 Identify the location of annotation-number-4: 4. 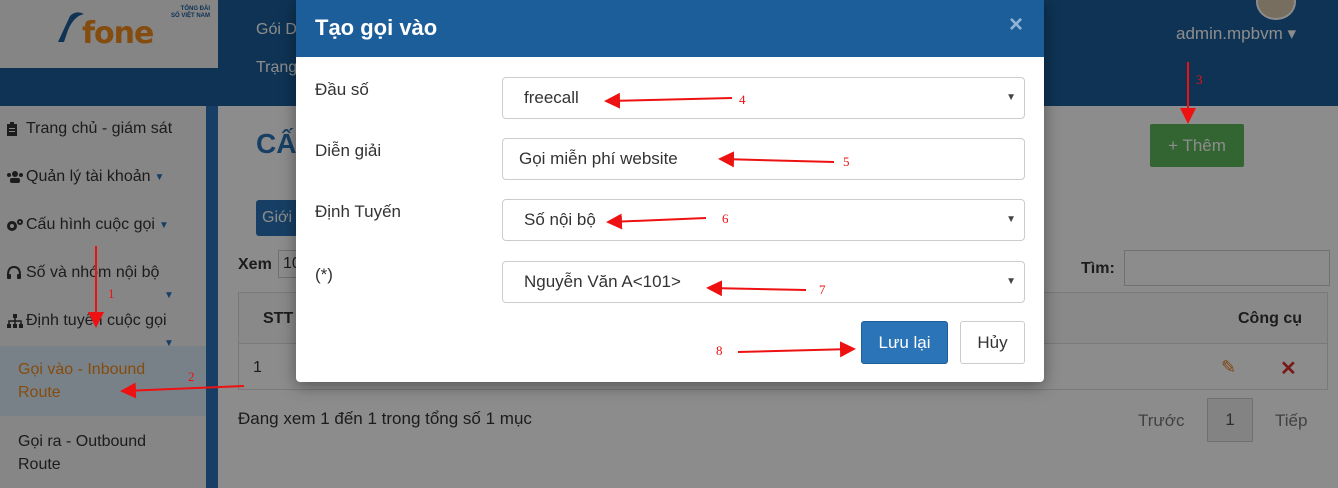
(742, 99).